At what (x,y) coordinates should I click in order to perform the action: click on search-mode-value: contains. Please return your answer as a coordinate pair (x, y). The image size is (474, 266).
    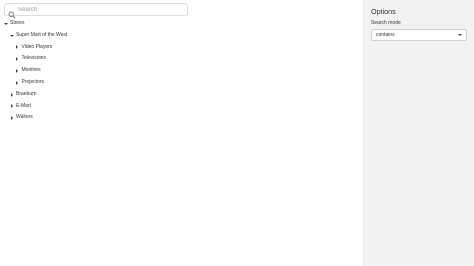
    Looking at the image, I should click on (385, 35).